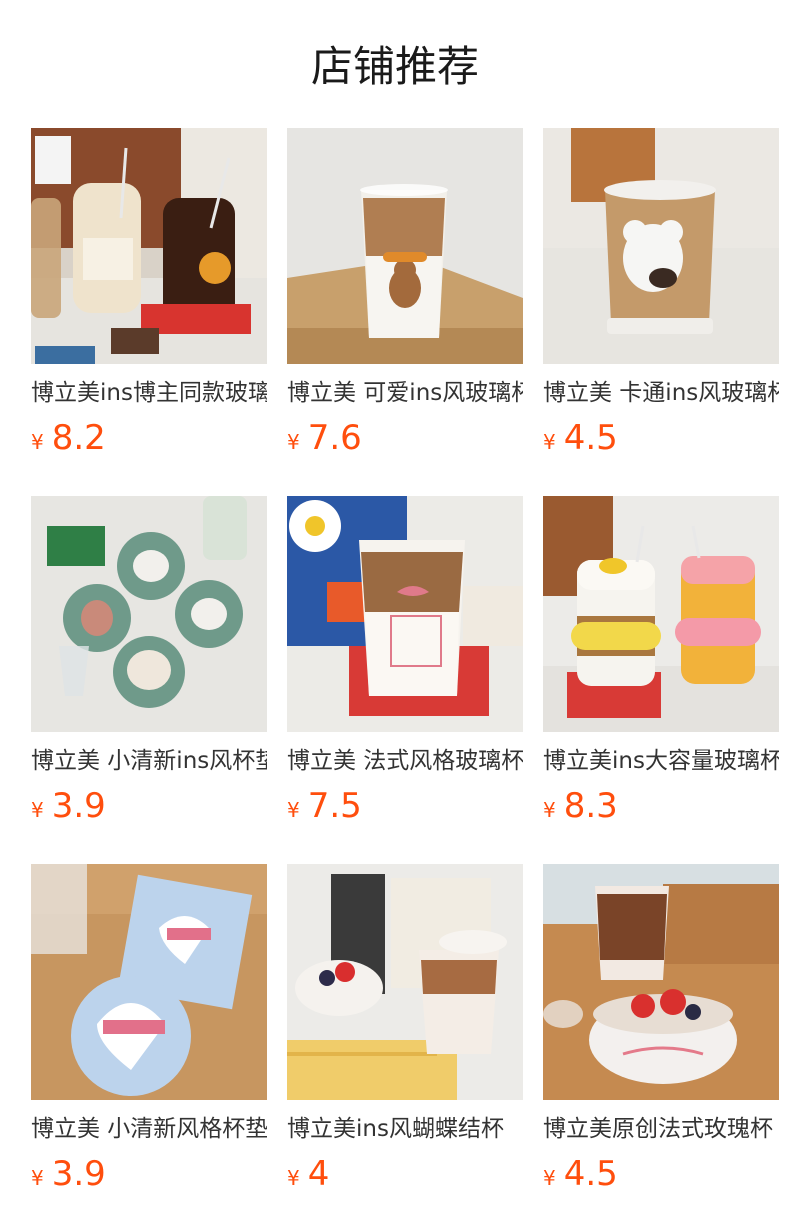  Describe the element at coordinates (661, 246) in the screenshot. I see `bear-glass-image` at that location.